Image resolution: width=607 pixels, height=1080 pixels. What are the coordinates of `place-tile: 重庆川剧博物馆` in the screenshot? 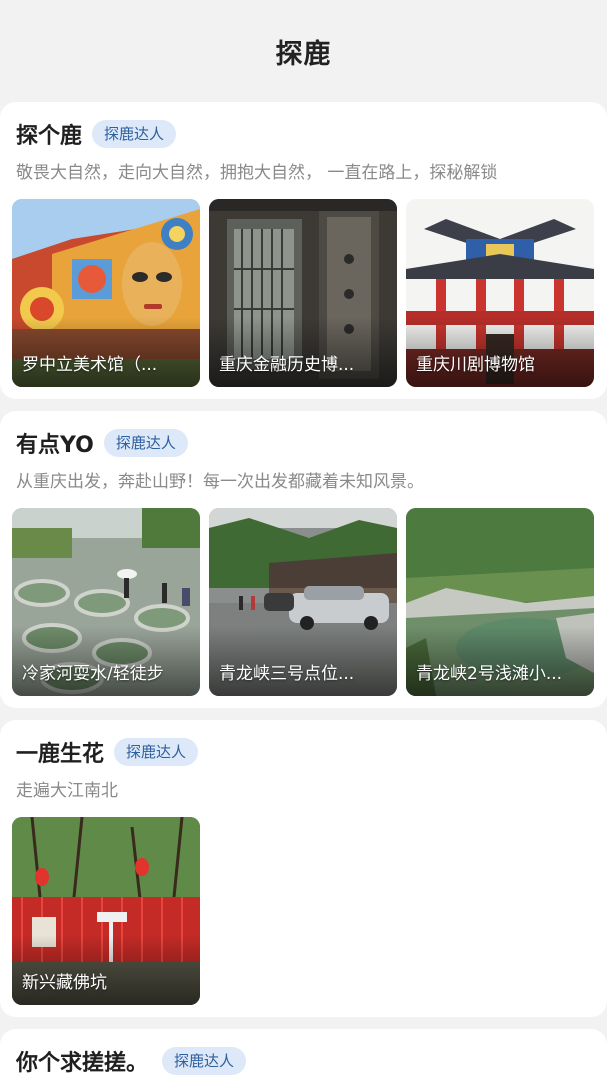 It's located at (500, 293).